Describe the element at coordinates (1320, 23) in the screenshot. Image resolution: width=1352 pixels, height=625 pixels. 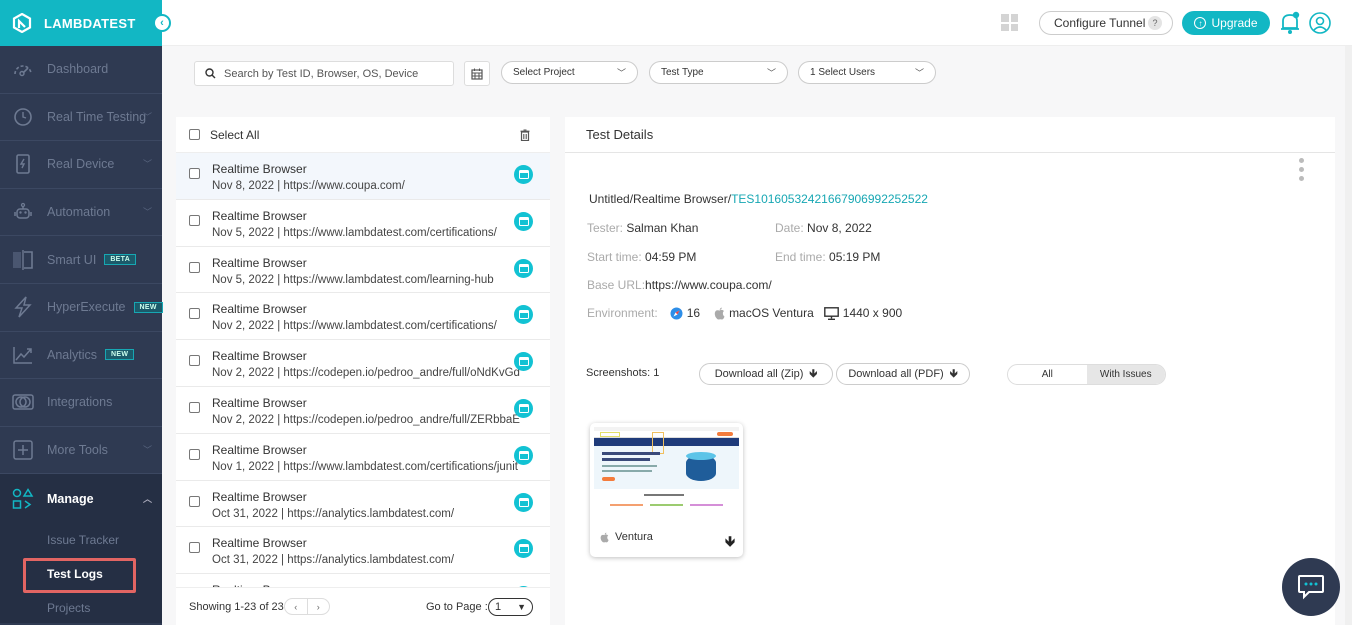
I see `user-avatar-icon` at that location.